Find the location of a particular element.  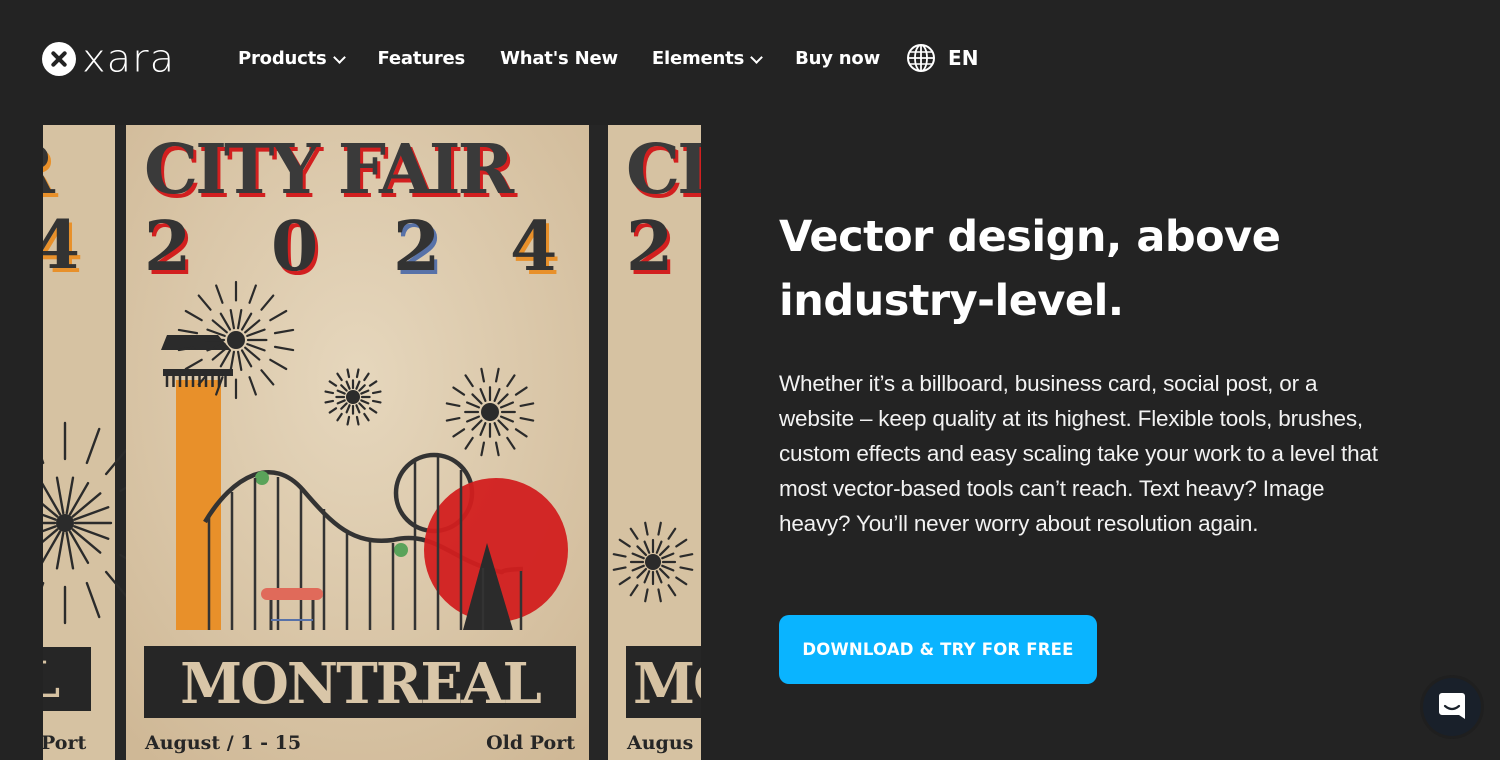

bench is located at coordinates (292, 594).